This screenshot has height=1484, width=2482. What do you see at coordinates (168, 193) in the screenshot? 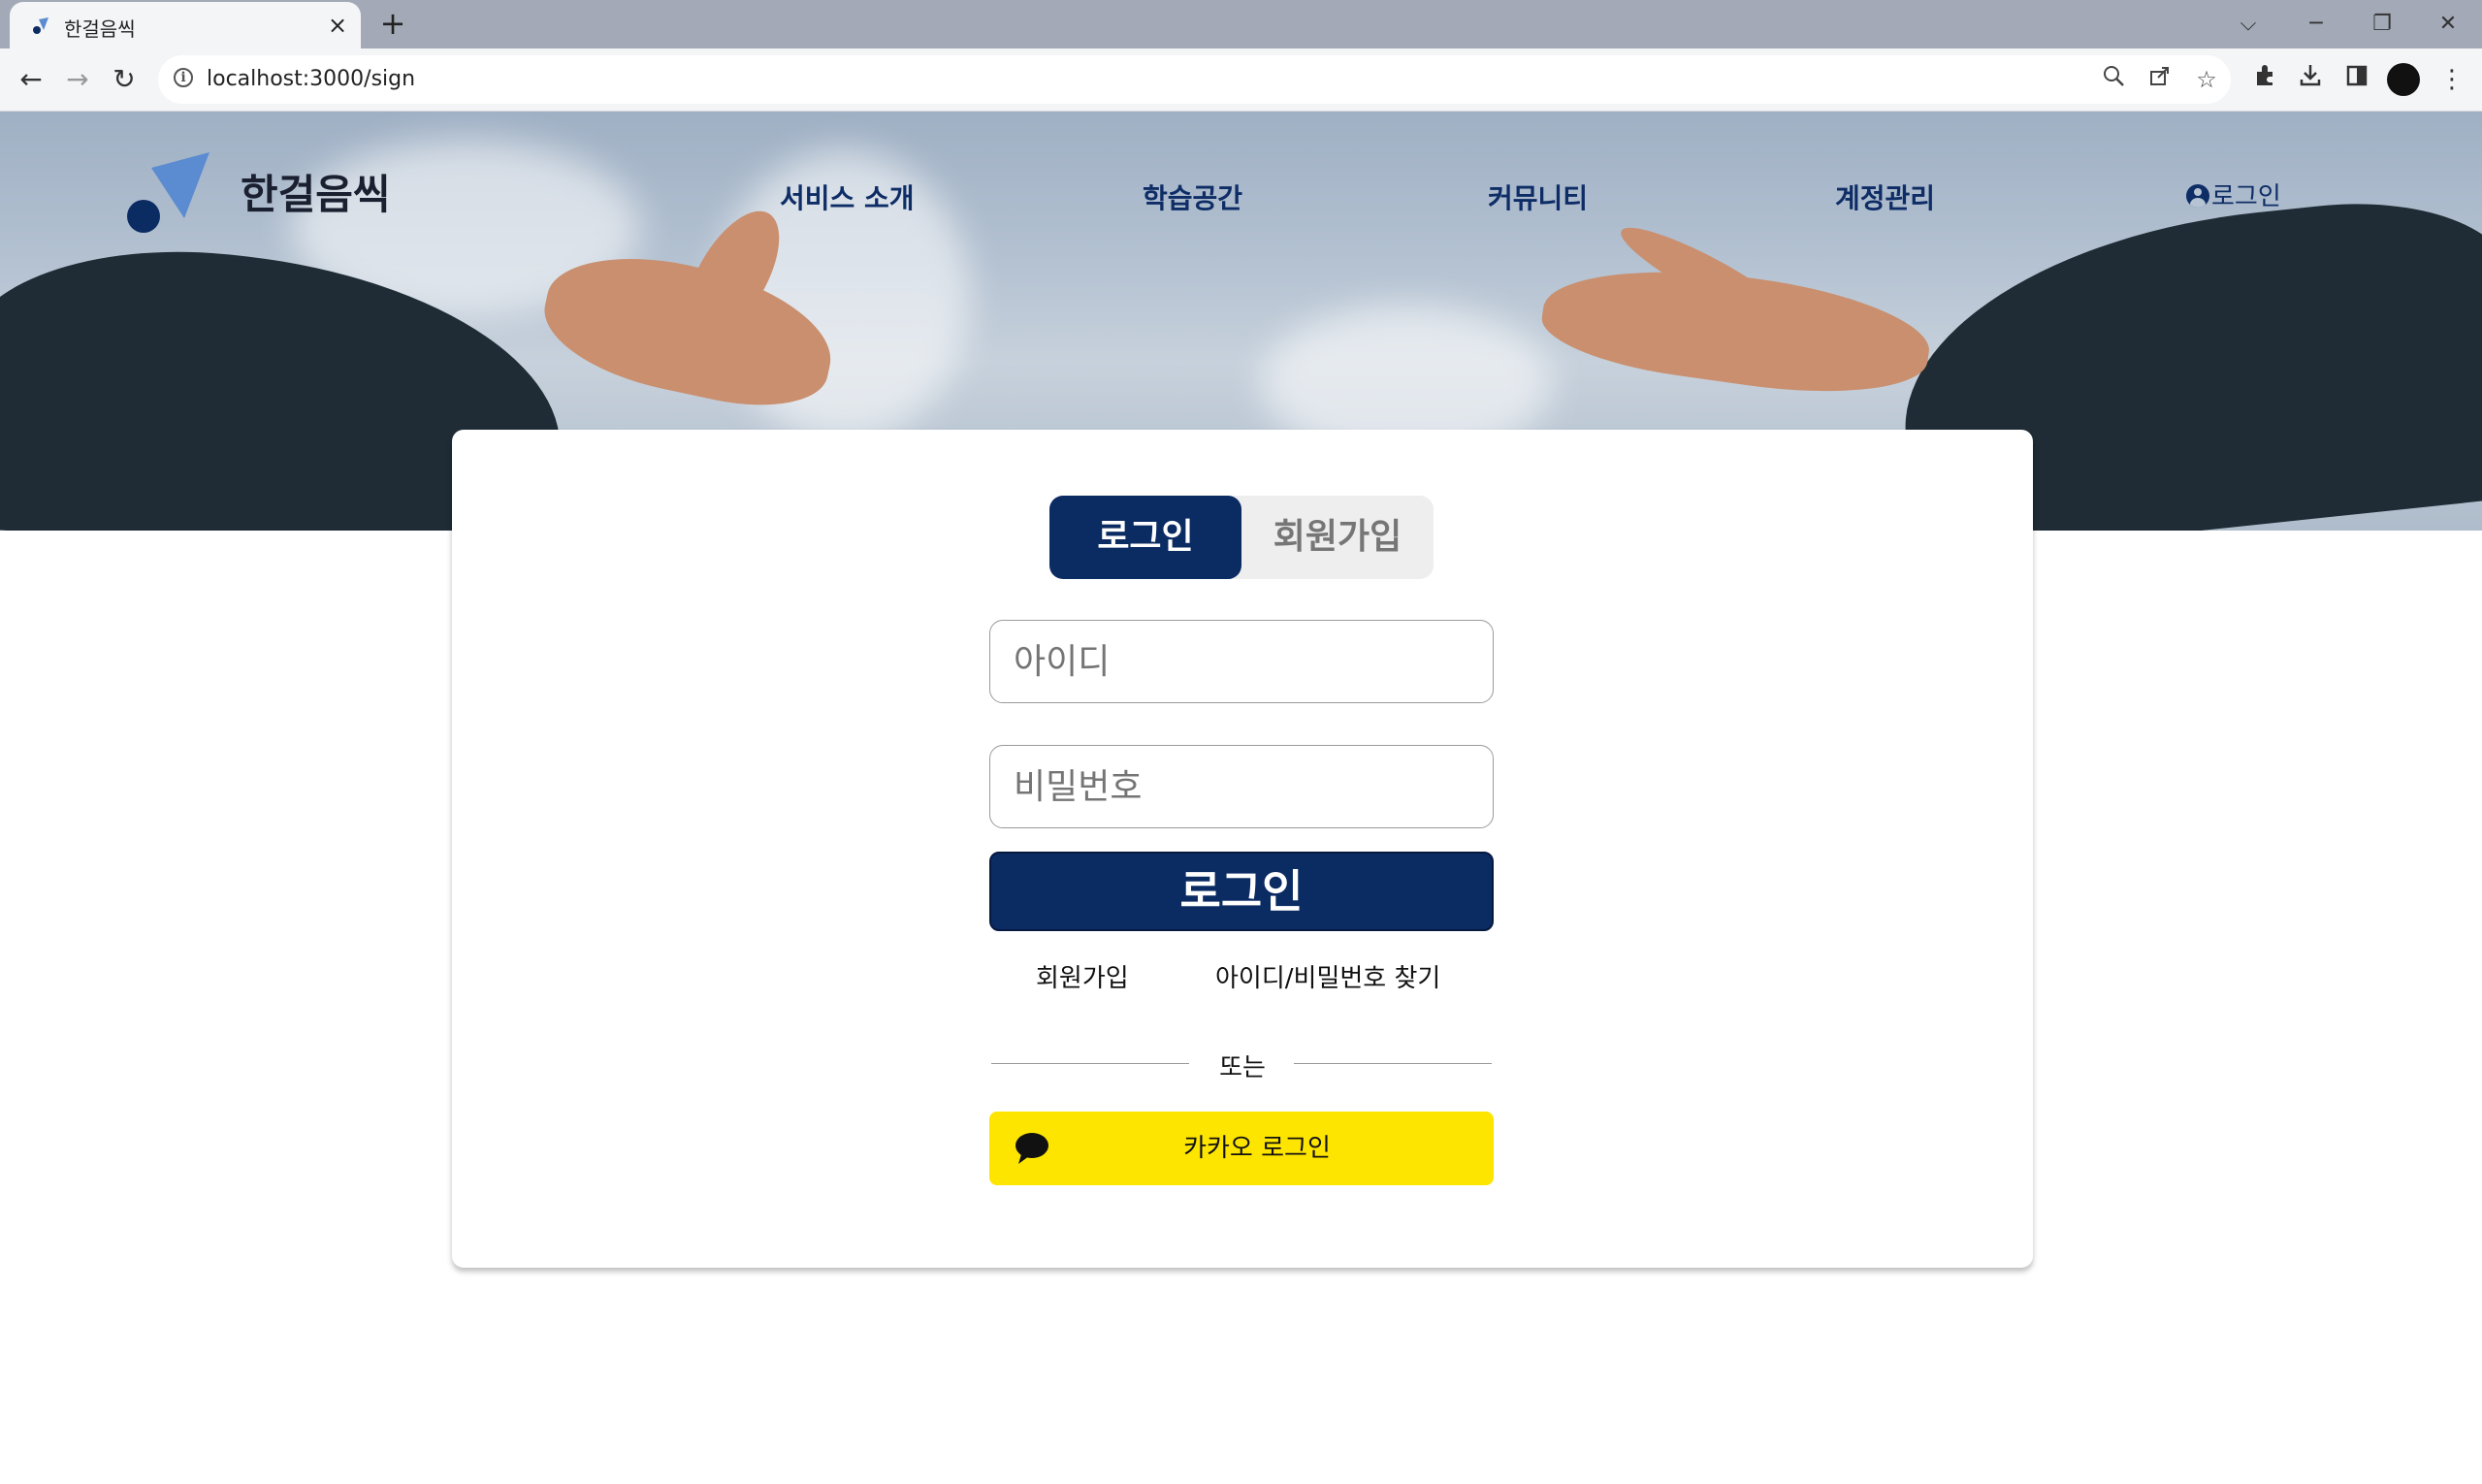
I see `logo-icon` at bounding box center [168, 193].